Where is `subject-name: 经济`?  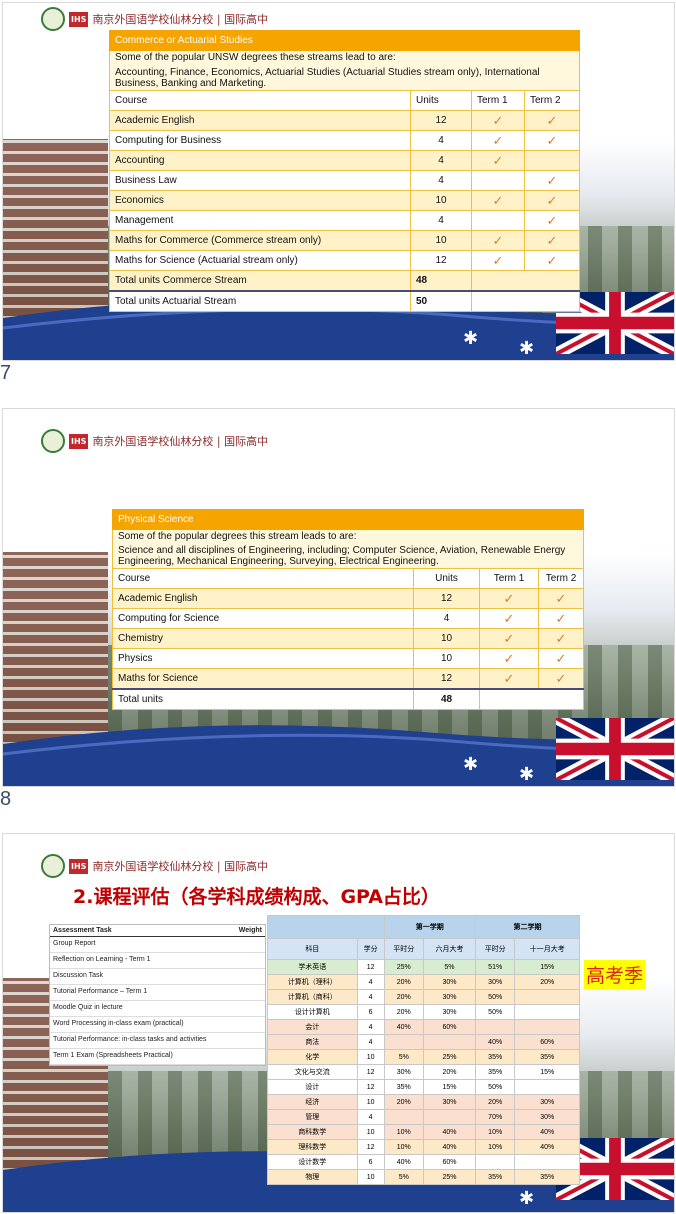
subject-name: 经济 is located at coordinates (312, 1102).